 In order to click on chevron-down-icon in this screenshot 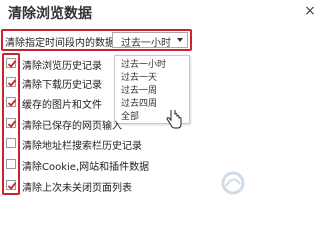, I will do `click(180, 40)`.